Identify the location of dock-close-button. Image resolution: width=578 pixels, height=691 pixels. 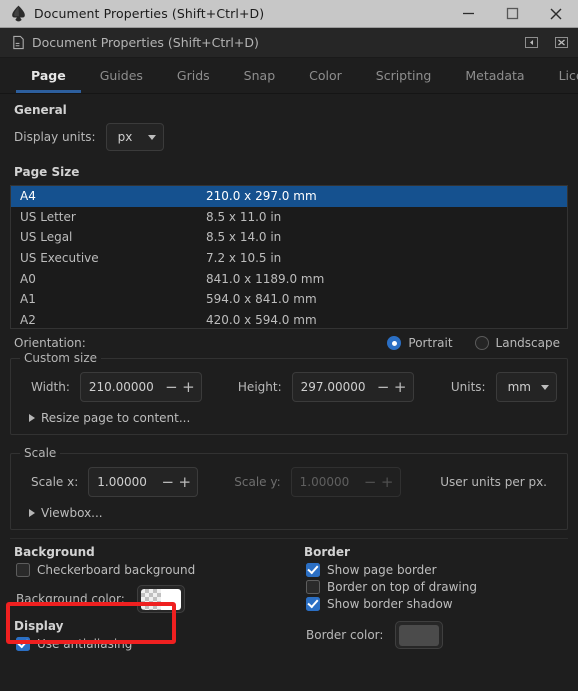
(561, 43).